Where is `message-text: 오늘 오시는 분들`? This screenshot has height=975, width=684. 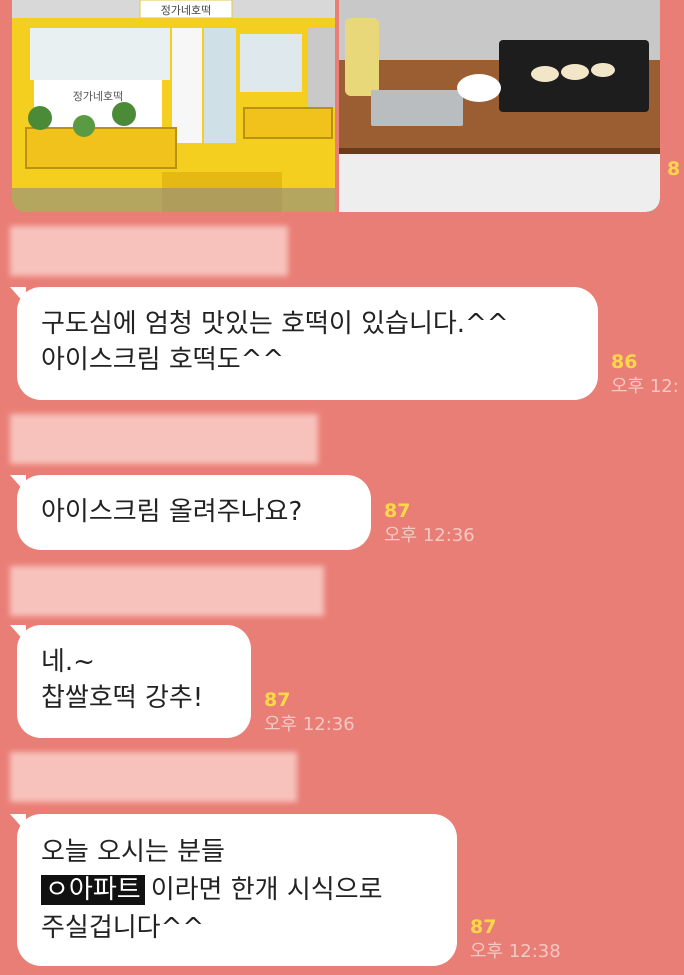 message-text: 오늘 오시는 분들 is located at coordinates (133, 852).